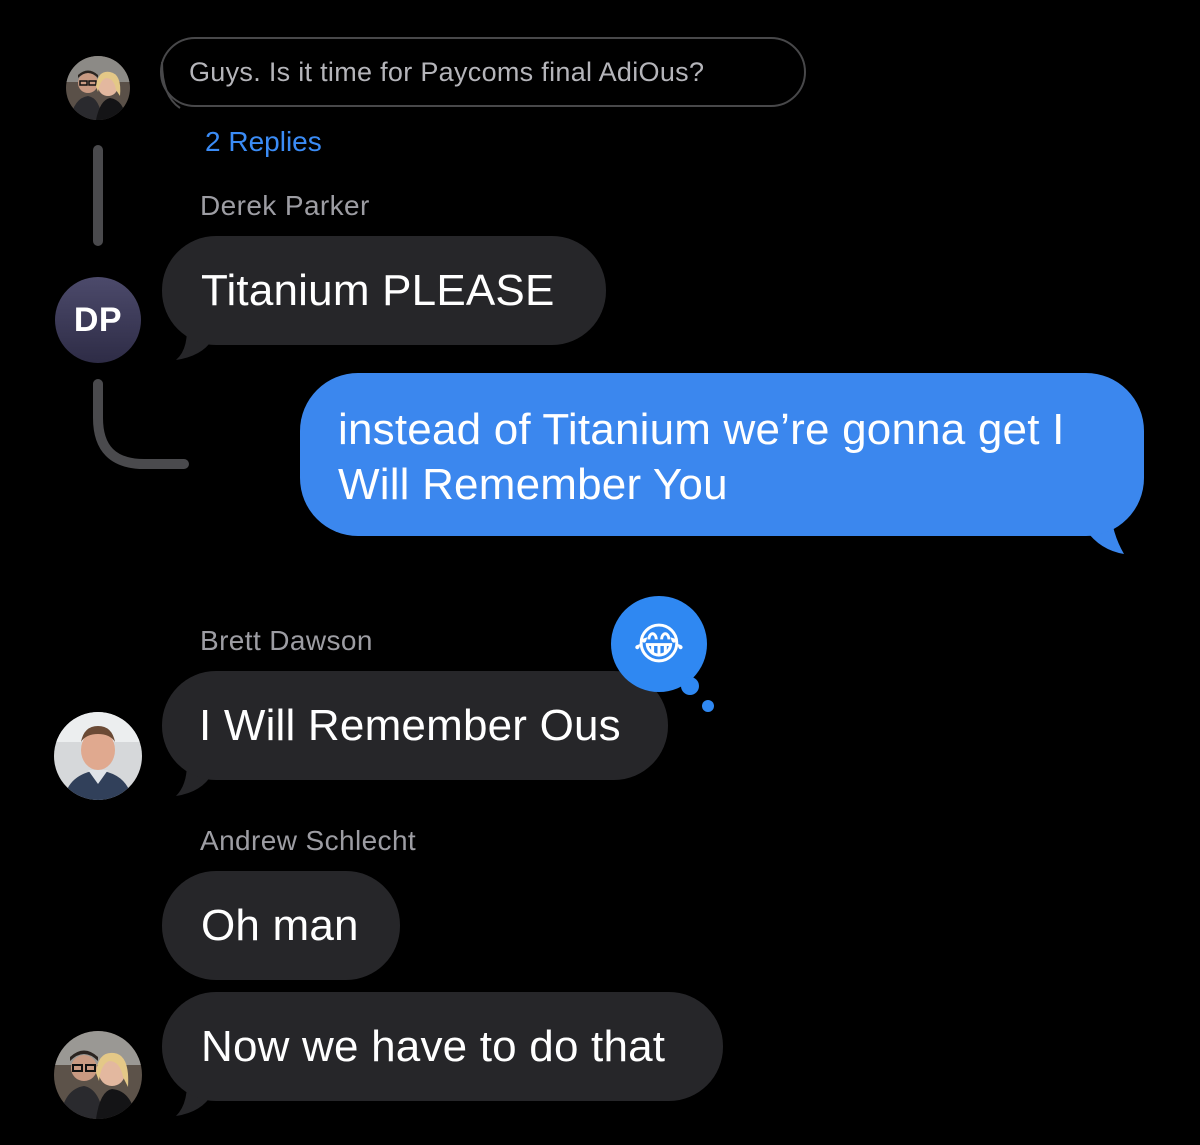  I want to click on replies-link: 2 Replies, so click(263, 142).